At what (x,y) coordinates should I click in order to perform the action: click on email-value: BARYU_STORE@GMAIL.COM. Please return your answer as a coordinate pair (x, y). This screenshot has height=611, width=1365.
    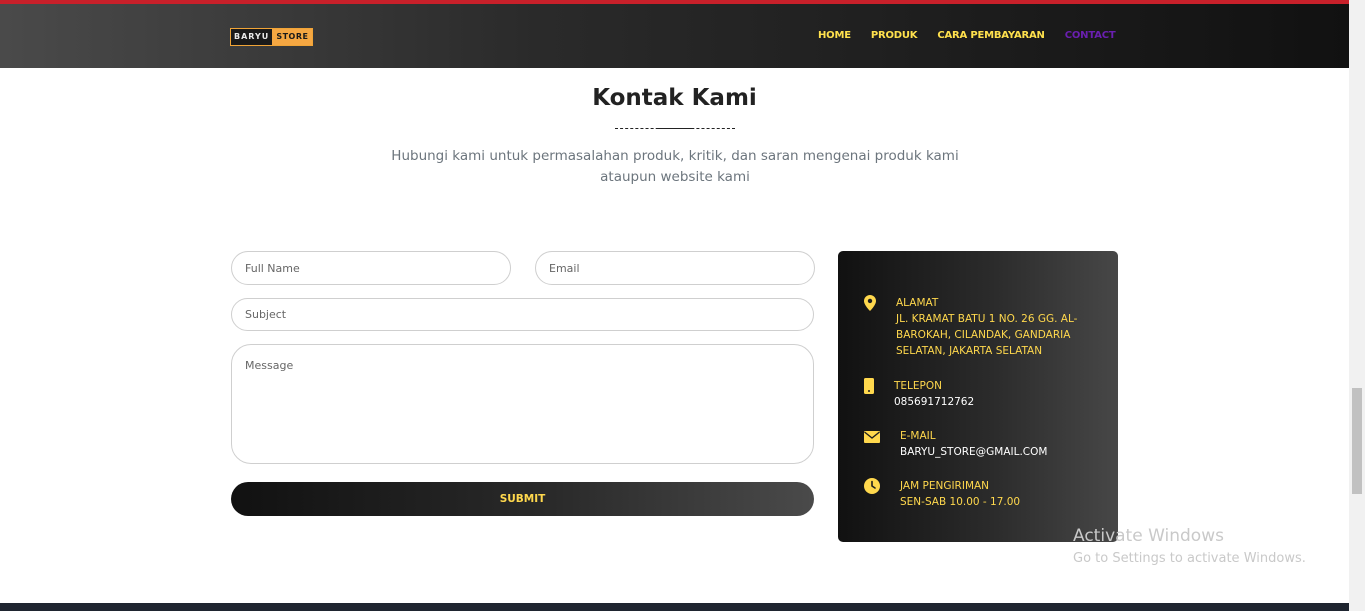
    Looking at the image, I should click on (973, 452).